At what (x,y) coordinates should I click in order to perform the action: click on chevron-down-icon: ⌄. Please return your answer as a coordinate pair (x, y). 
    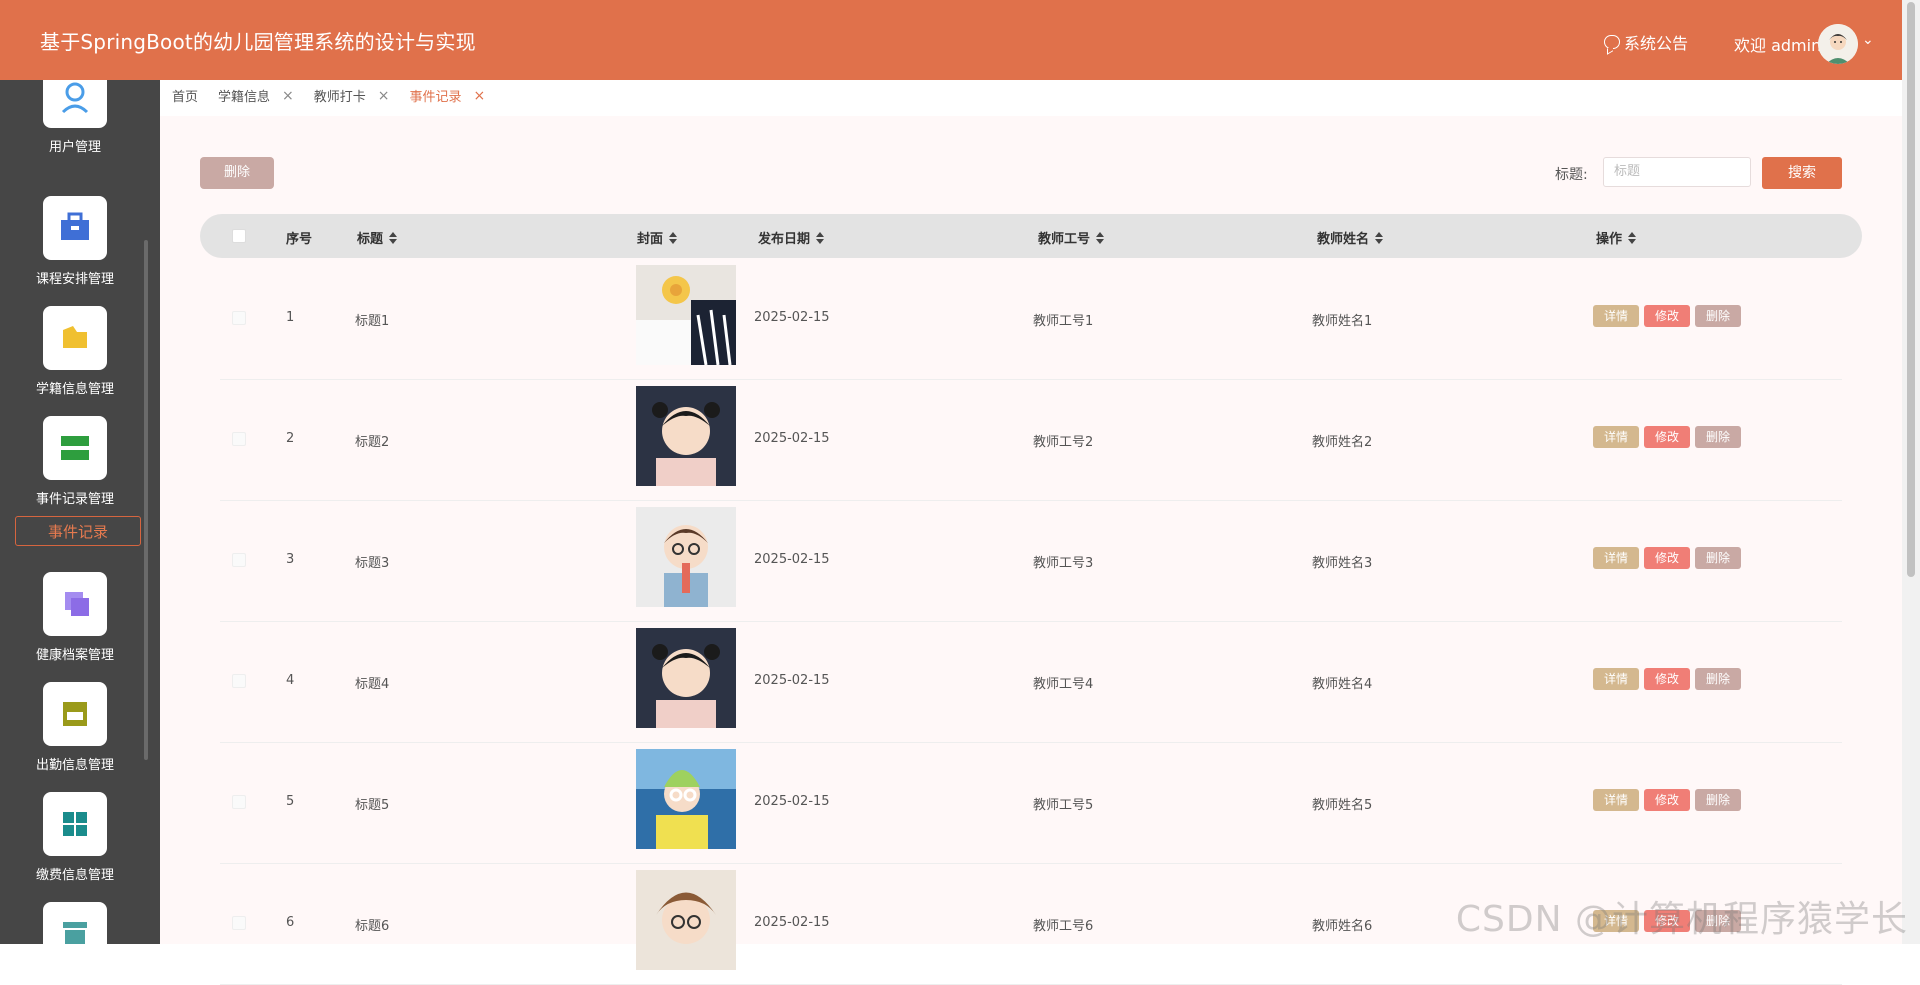
    Looking at the image, I should click on (1868, 40).